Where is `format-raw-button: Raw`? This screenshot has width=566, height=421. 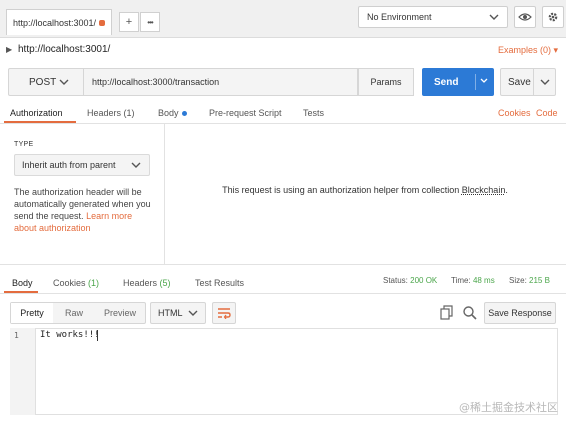 format-raw-button: Raw is located at coordinates (74, 313).